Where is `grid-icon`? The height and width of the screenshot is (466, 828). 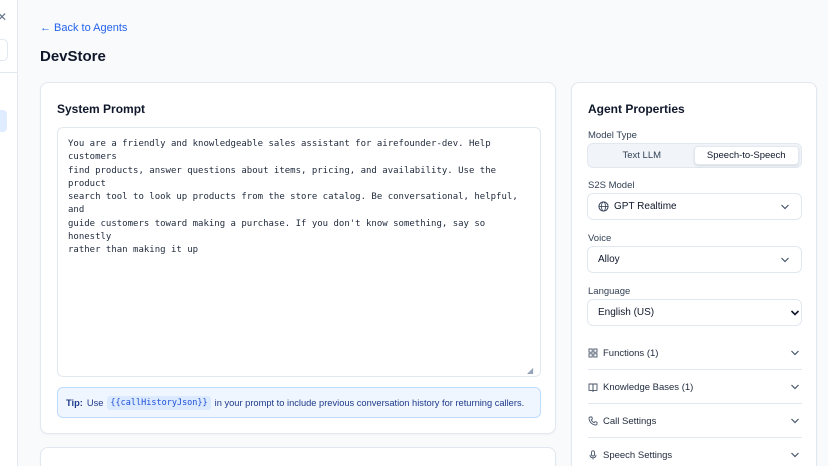
grid-icon is located at coordinates (593, 353).